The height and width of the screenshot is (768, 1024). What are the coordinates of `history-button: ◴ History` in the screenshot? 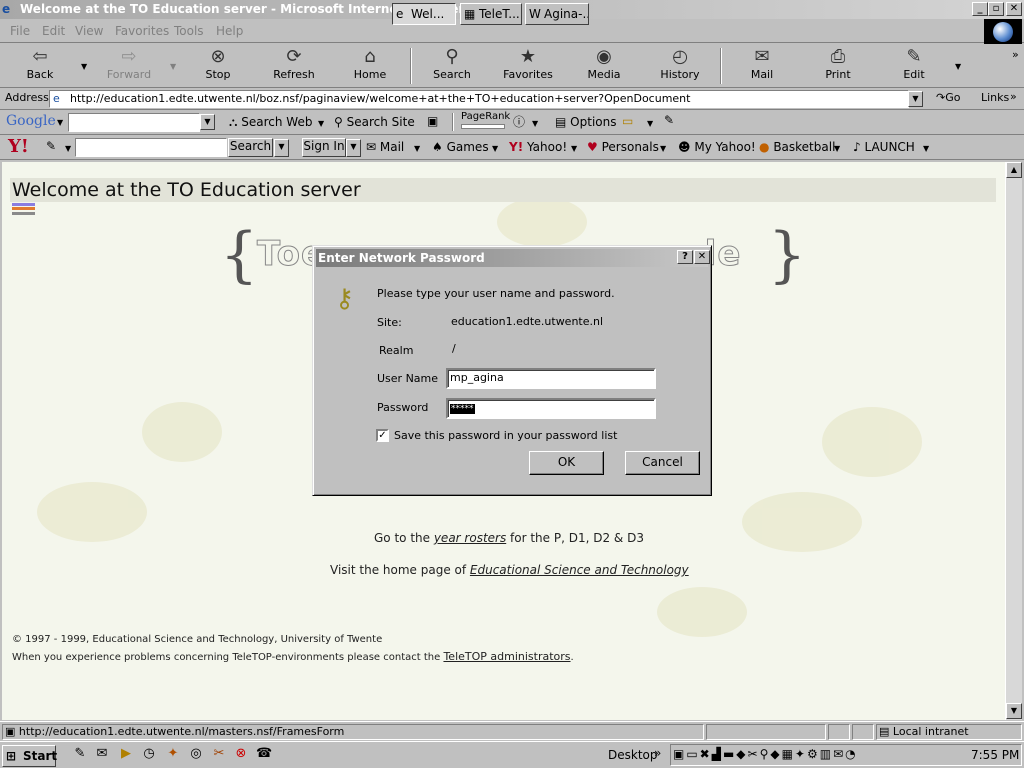 It's located at (680, 66).